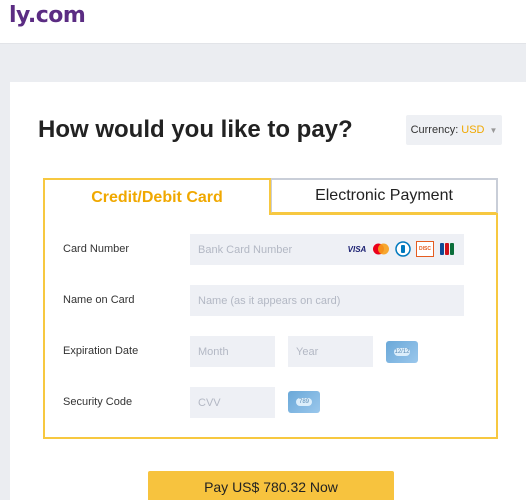 The image size is (526, 500). What do you see at coordinates (232, 402) in the screenshot?
I see `cvv-input: CVV` at bounding box center [232, 402].